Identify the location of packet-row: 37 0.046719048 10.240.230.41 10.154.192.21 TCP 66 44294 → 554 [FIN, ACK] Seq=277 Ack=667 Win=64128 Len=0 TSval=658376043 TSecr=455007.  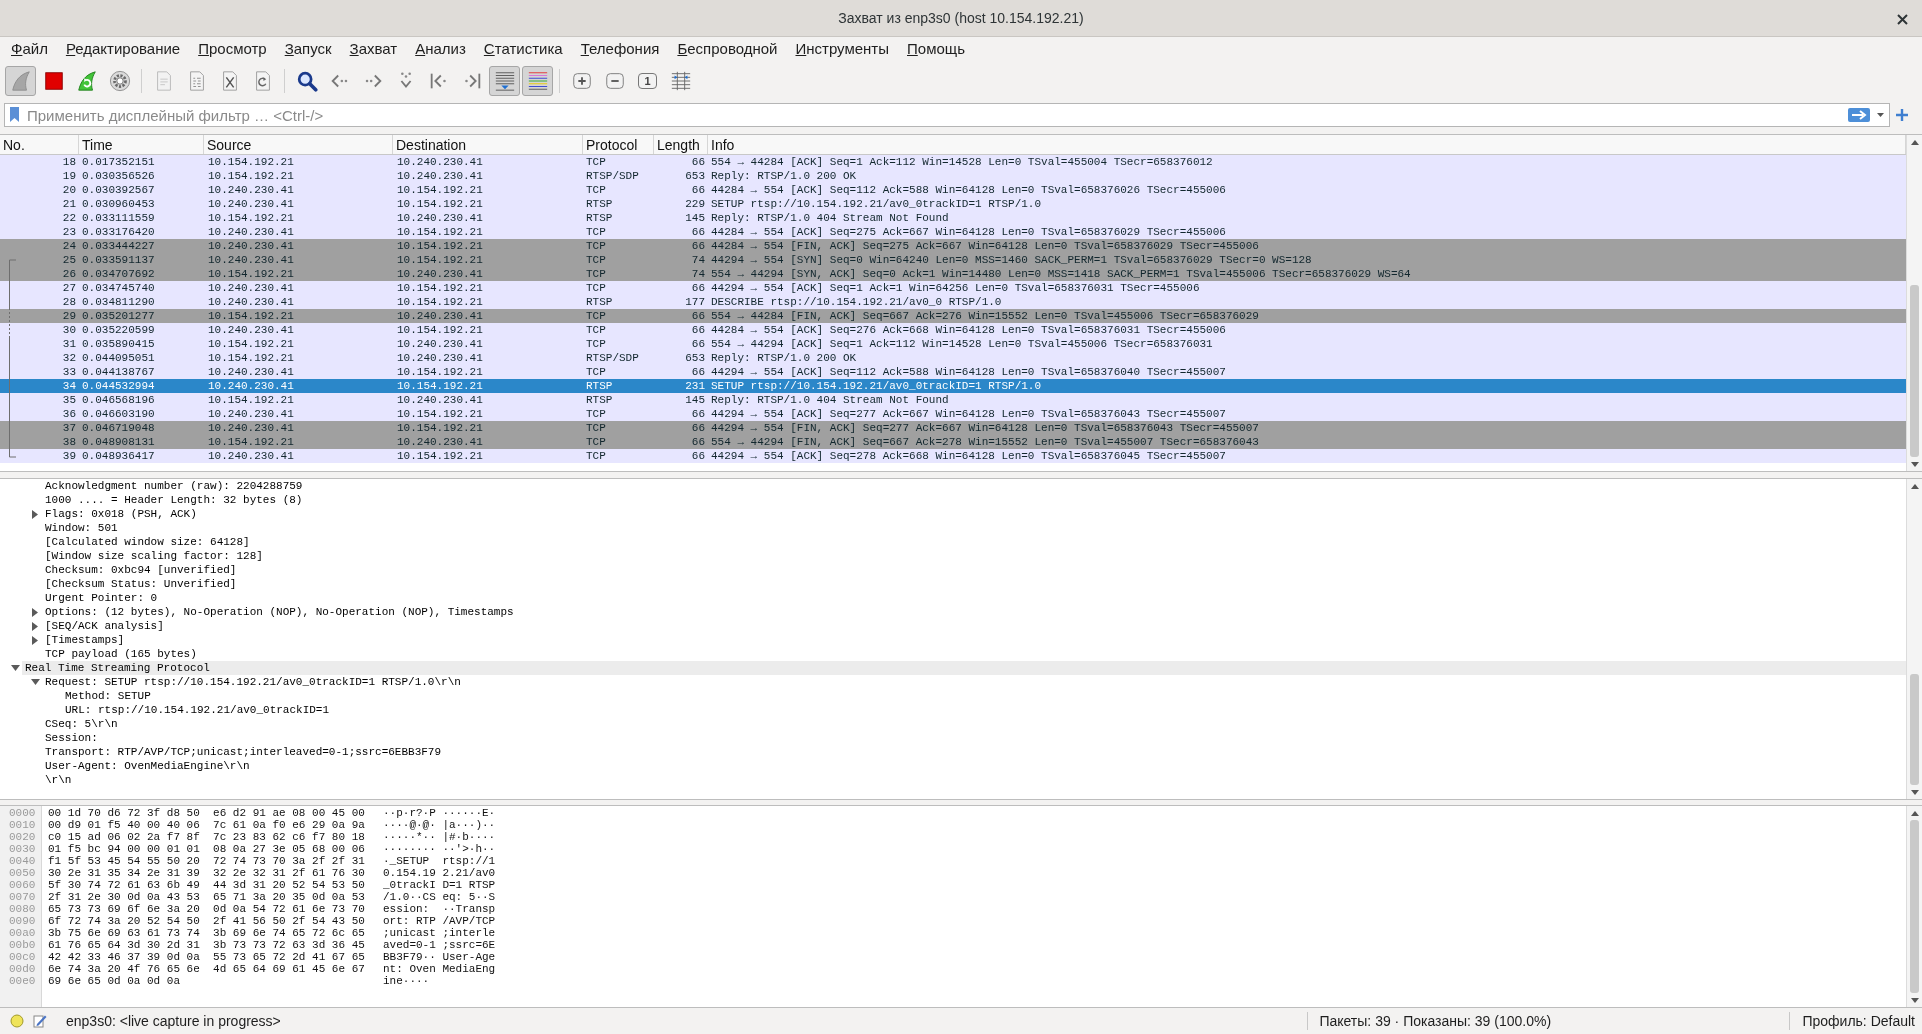
(953, 428).